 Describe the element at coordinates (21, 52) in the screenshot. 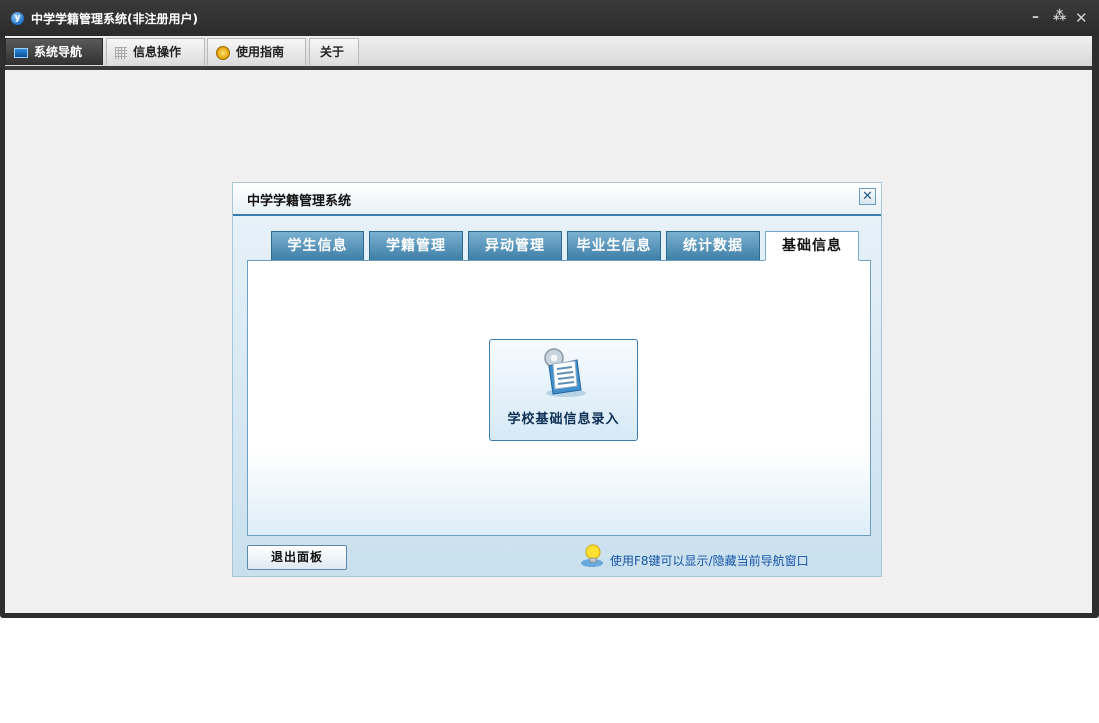

I see `monitor-icon` at that location.